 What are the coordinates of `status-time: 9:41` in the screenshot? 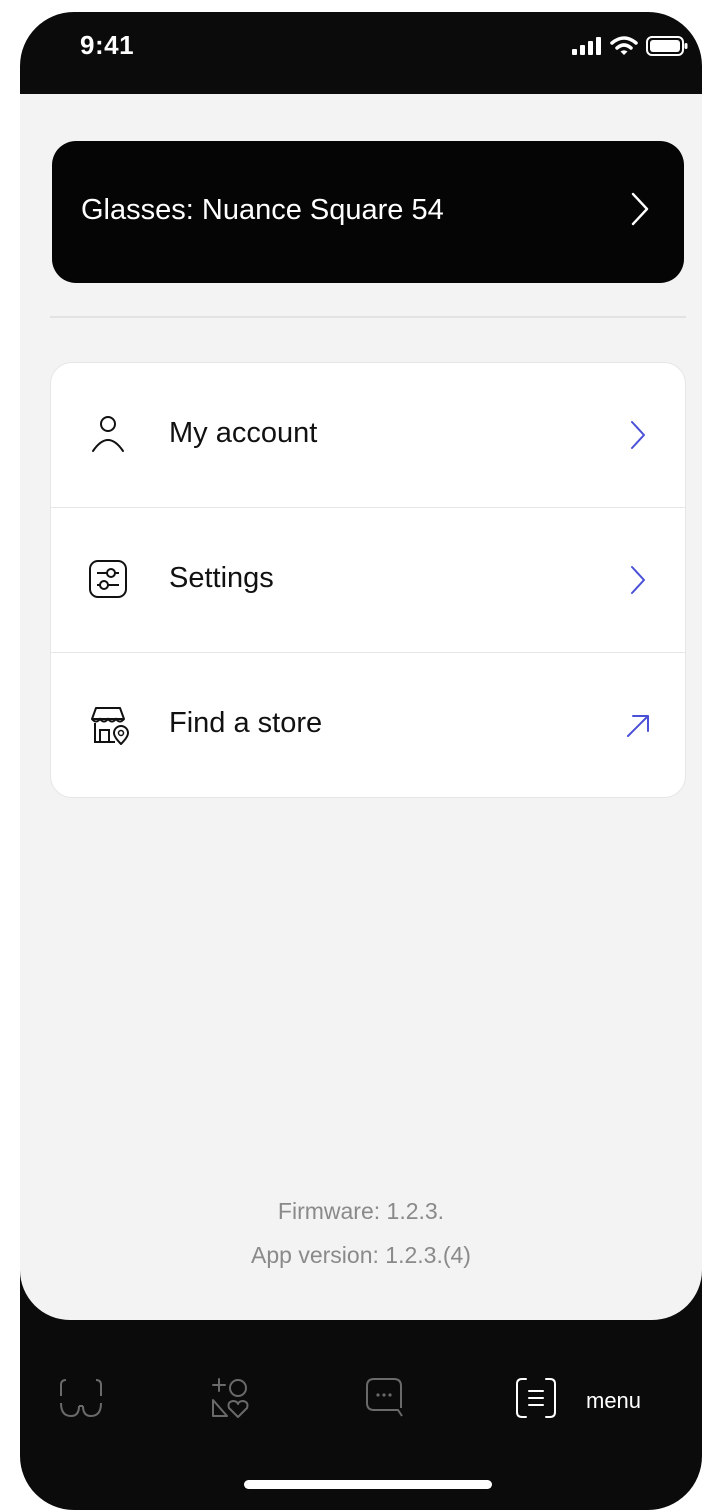 It's located at (107, 45).